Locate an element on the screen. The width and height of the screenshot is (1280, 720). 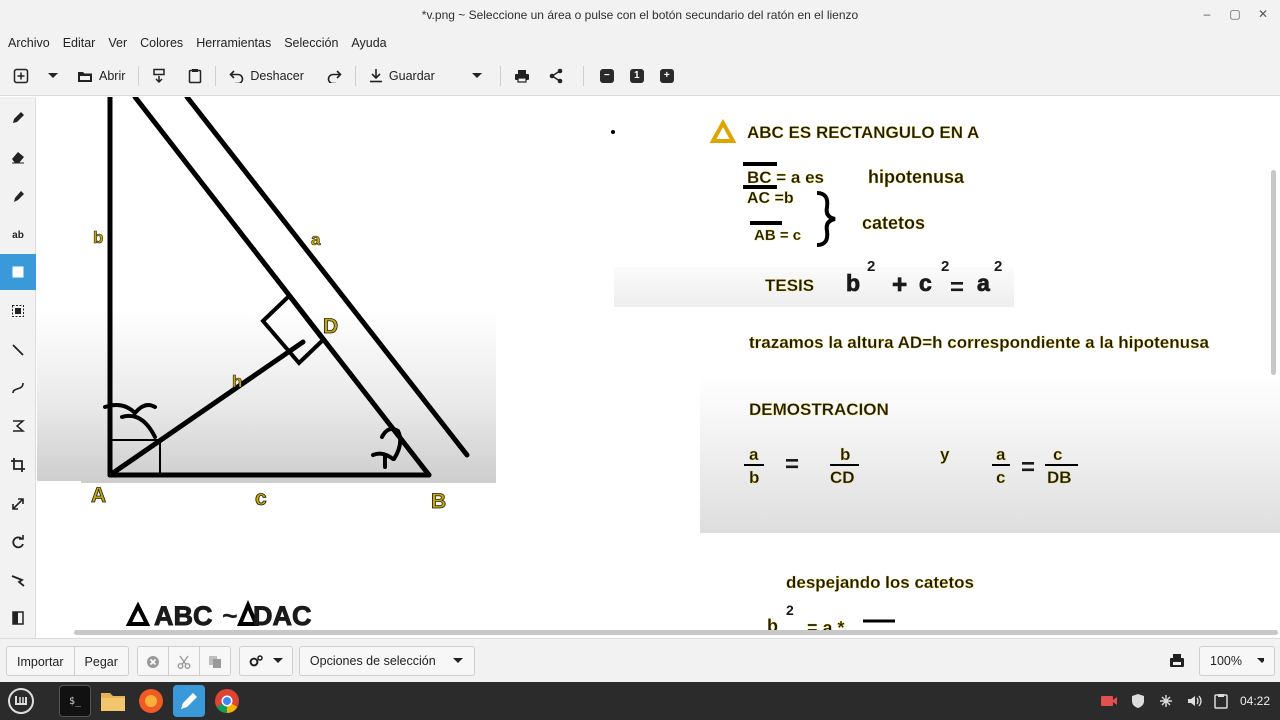
redo-button is located at coordinates (334, 76).